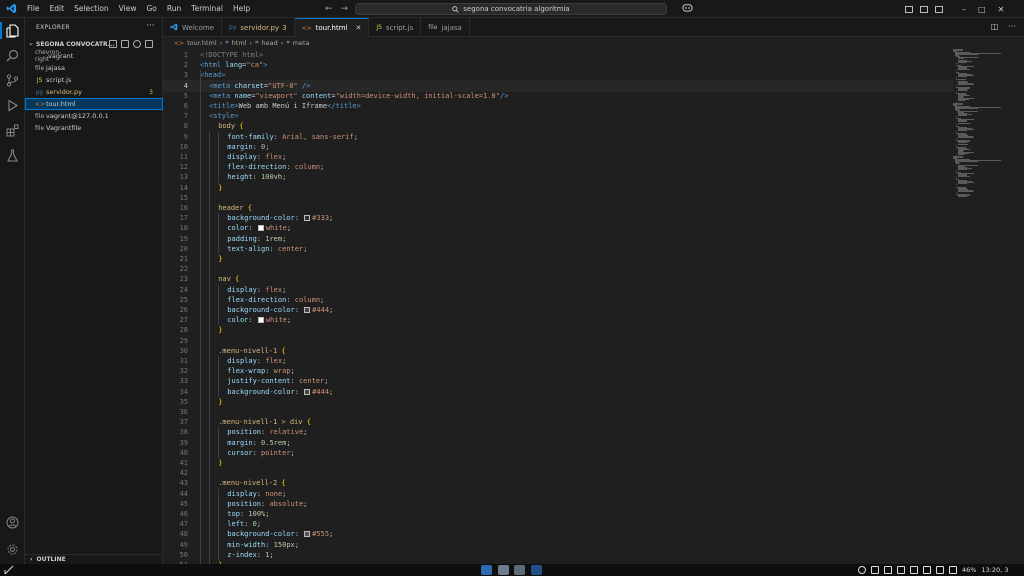 This screenshot has height=576, width=1024. What do you see at coordinates (687, 8) in the screenshot?
I see `copilot-icon` at bounding box center [687, 8].